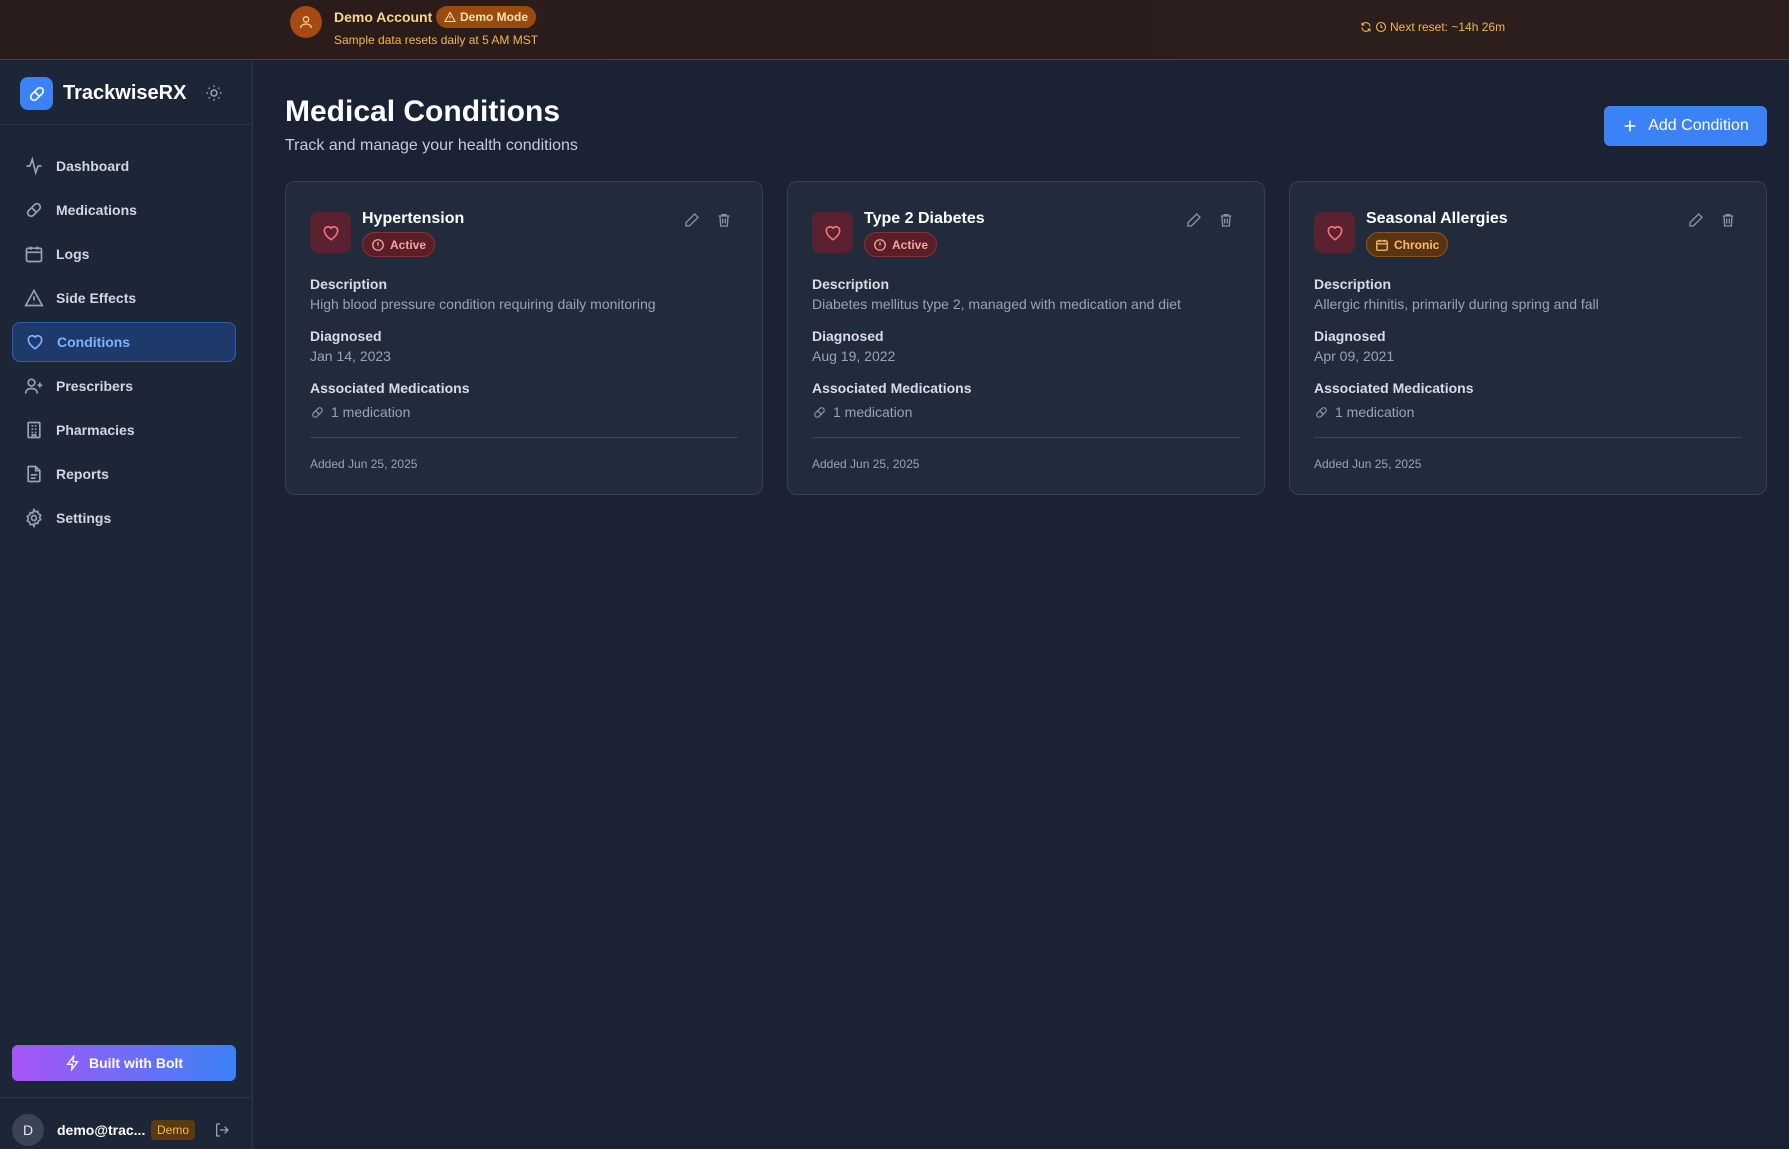 Image resolution: width=1789 pixels, height=1149 pixels. I want to click on sidebar-item-label: Reports, so click(82, 474).